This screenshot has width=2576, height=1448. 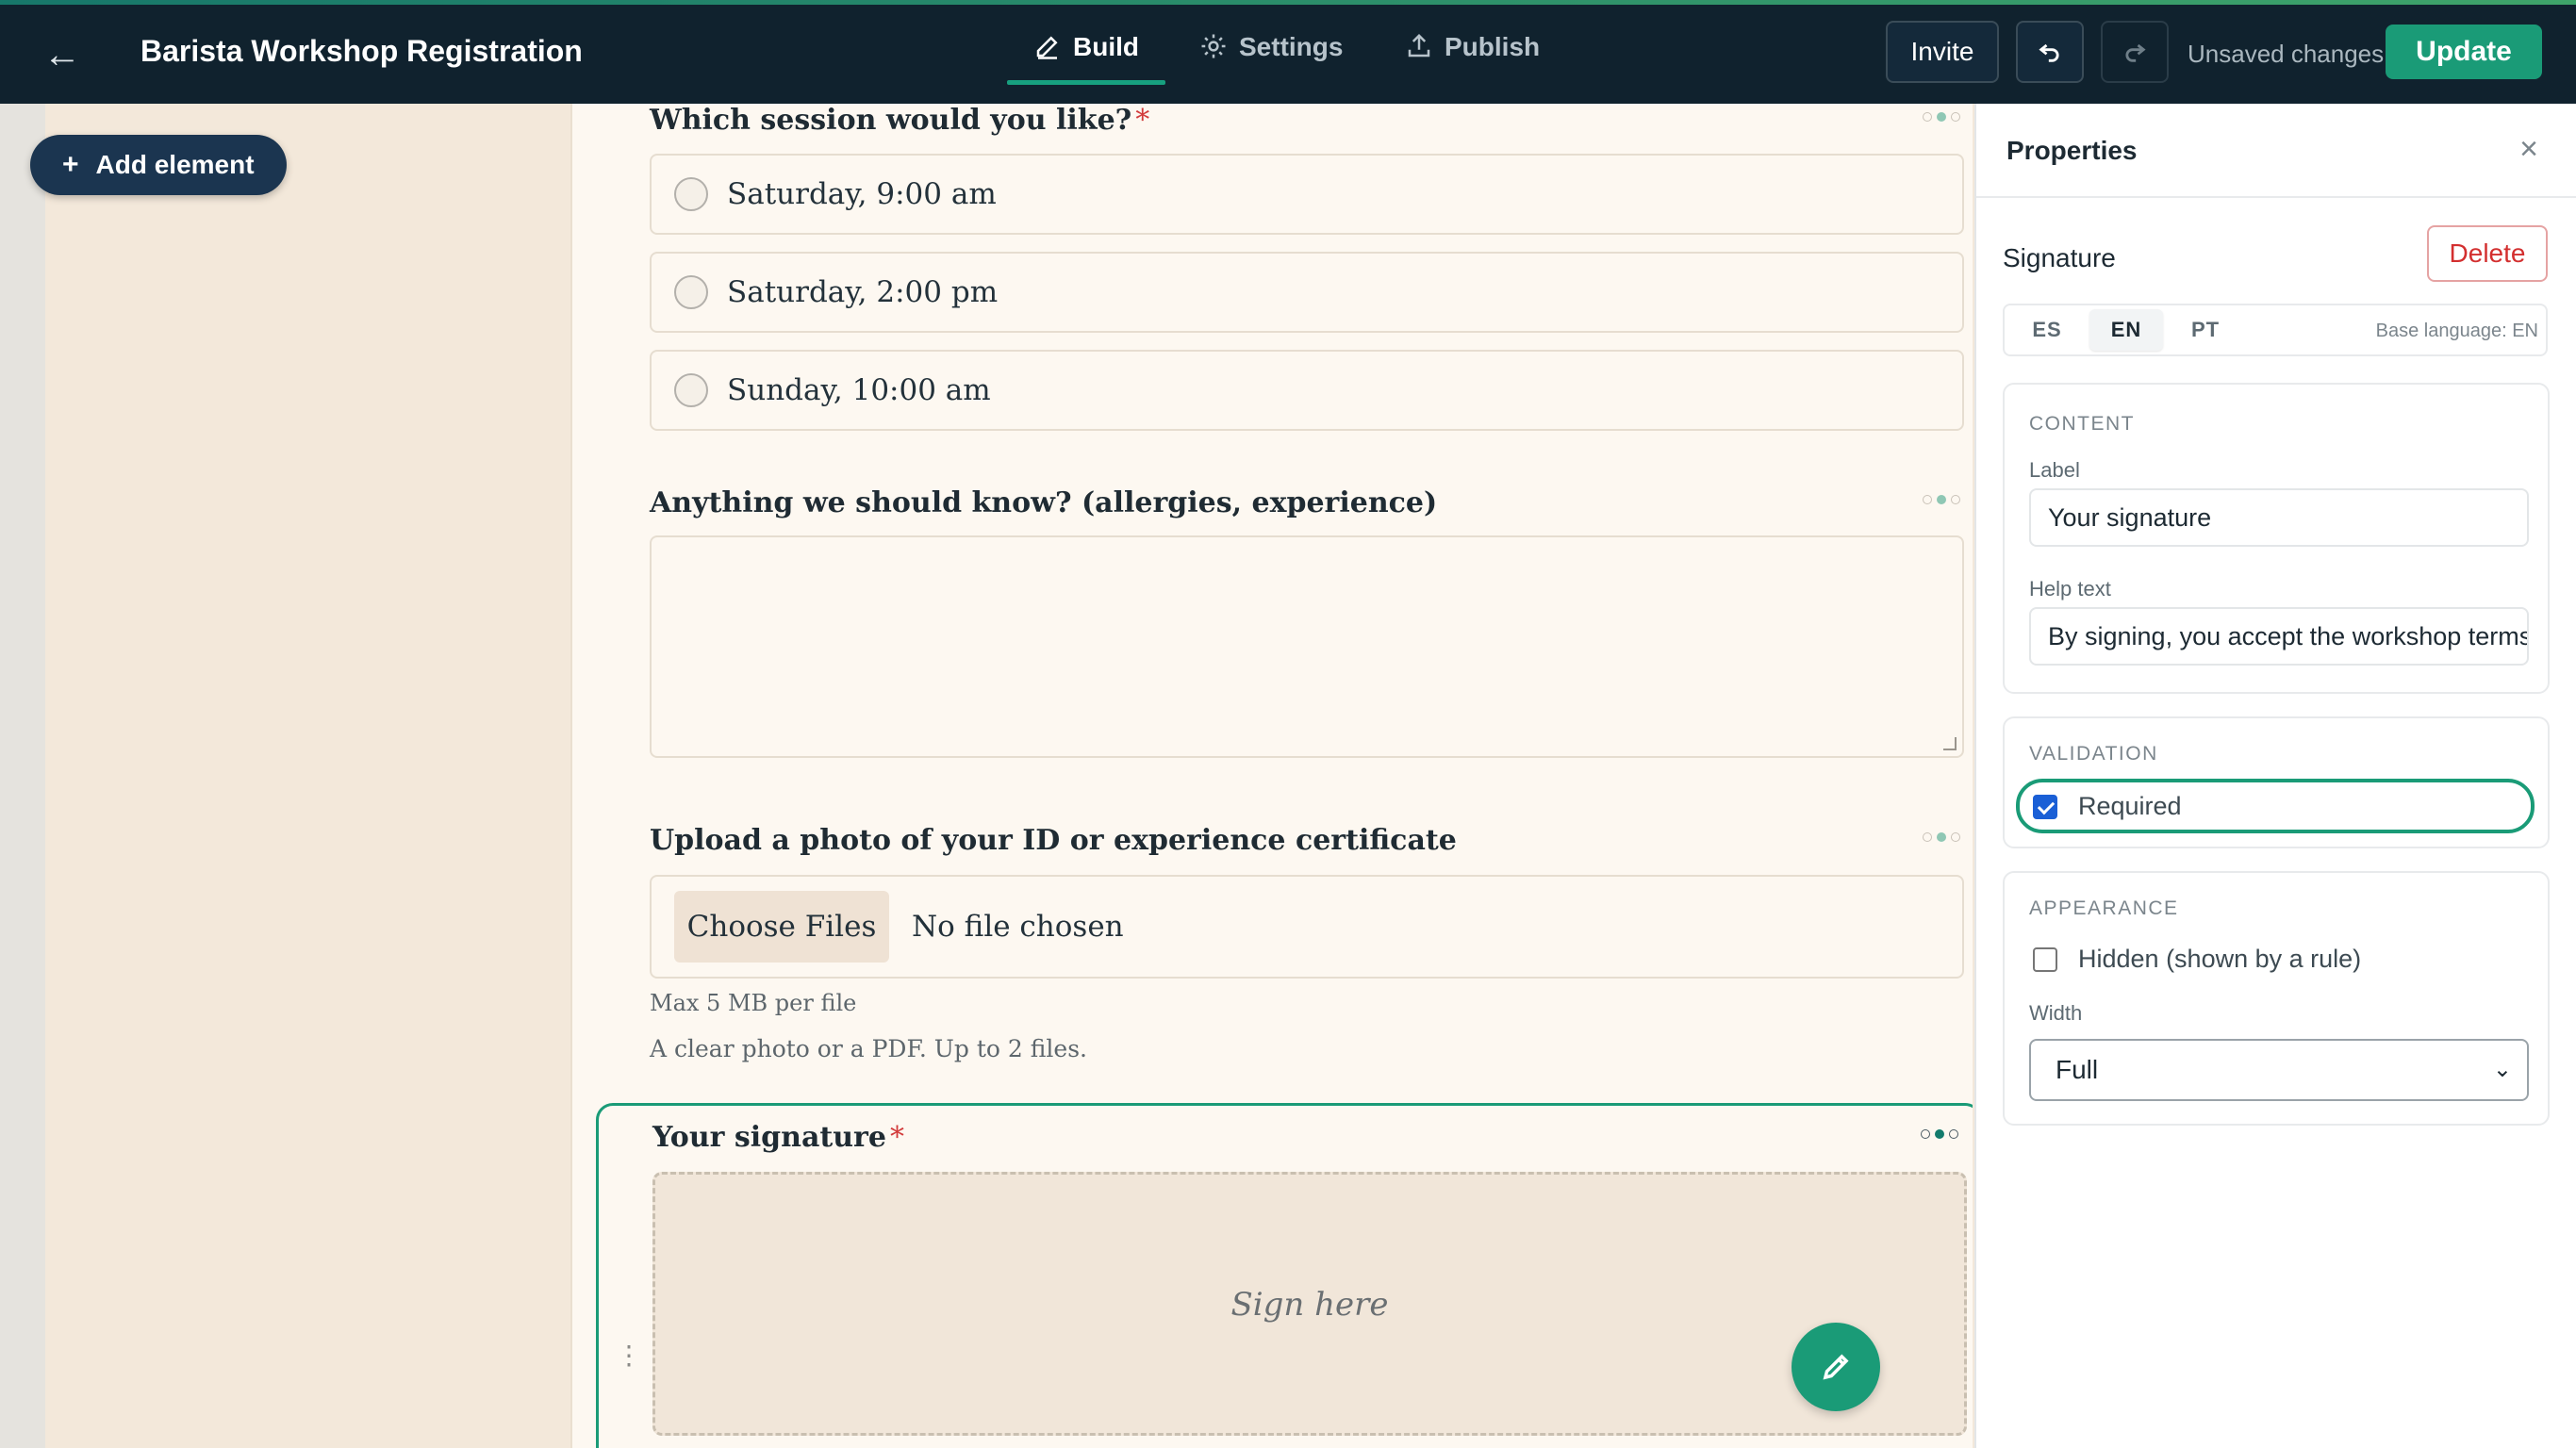 What do you see at coordinates (2056, 1013) in the screenshot?
I see `width-field-title: Width` at bounding box center [2056, 1013].